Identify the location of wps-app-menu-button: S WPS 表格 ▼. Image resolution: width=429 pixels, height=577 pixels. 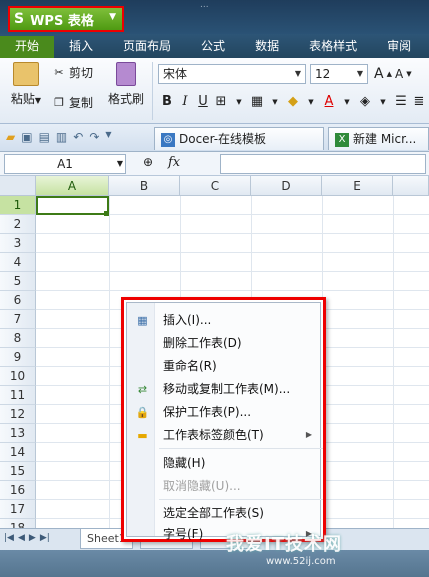
(66, 19).